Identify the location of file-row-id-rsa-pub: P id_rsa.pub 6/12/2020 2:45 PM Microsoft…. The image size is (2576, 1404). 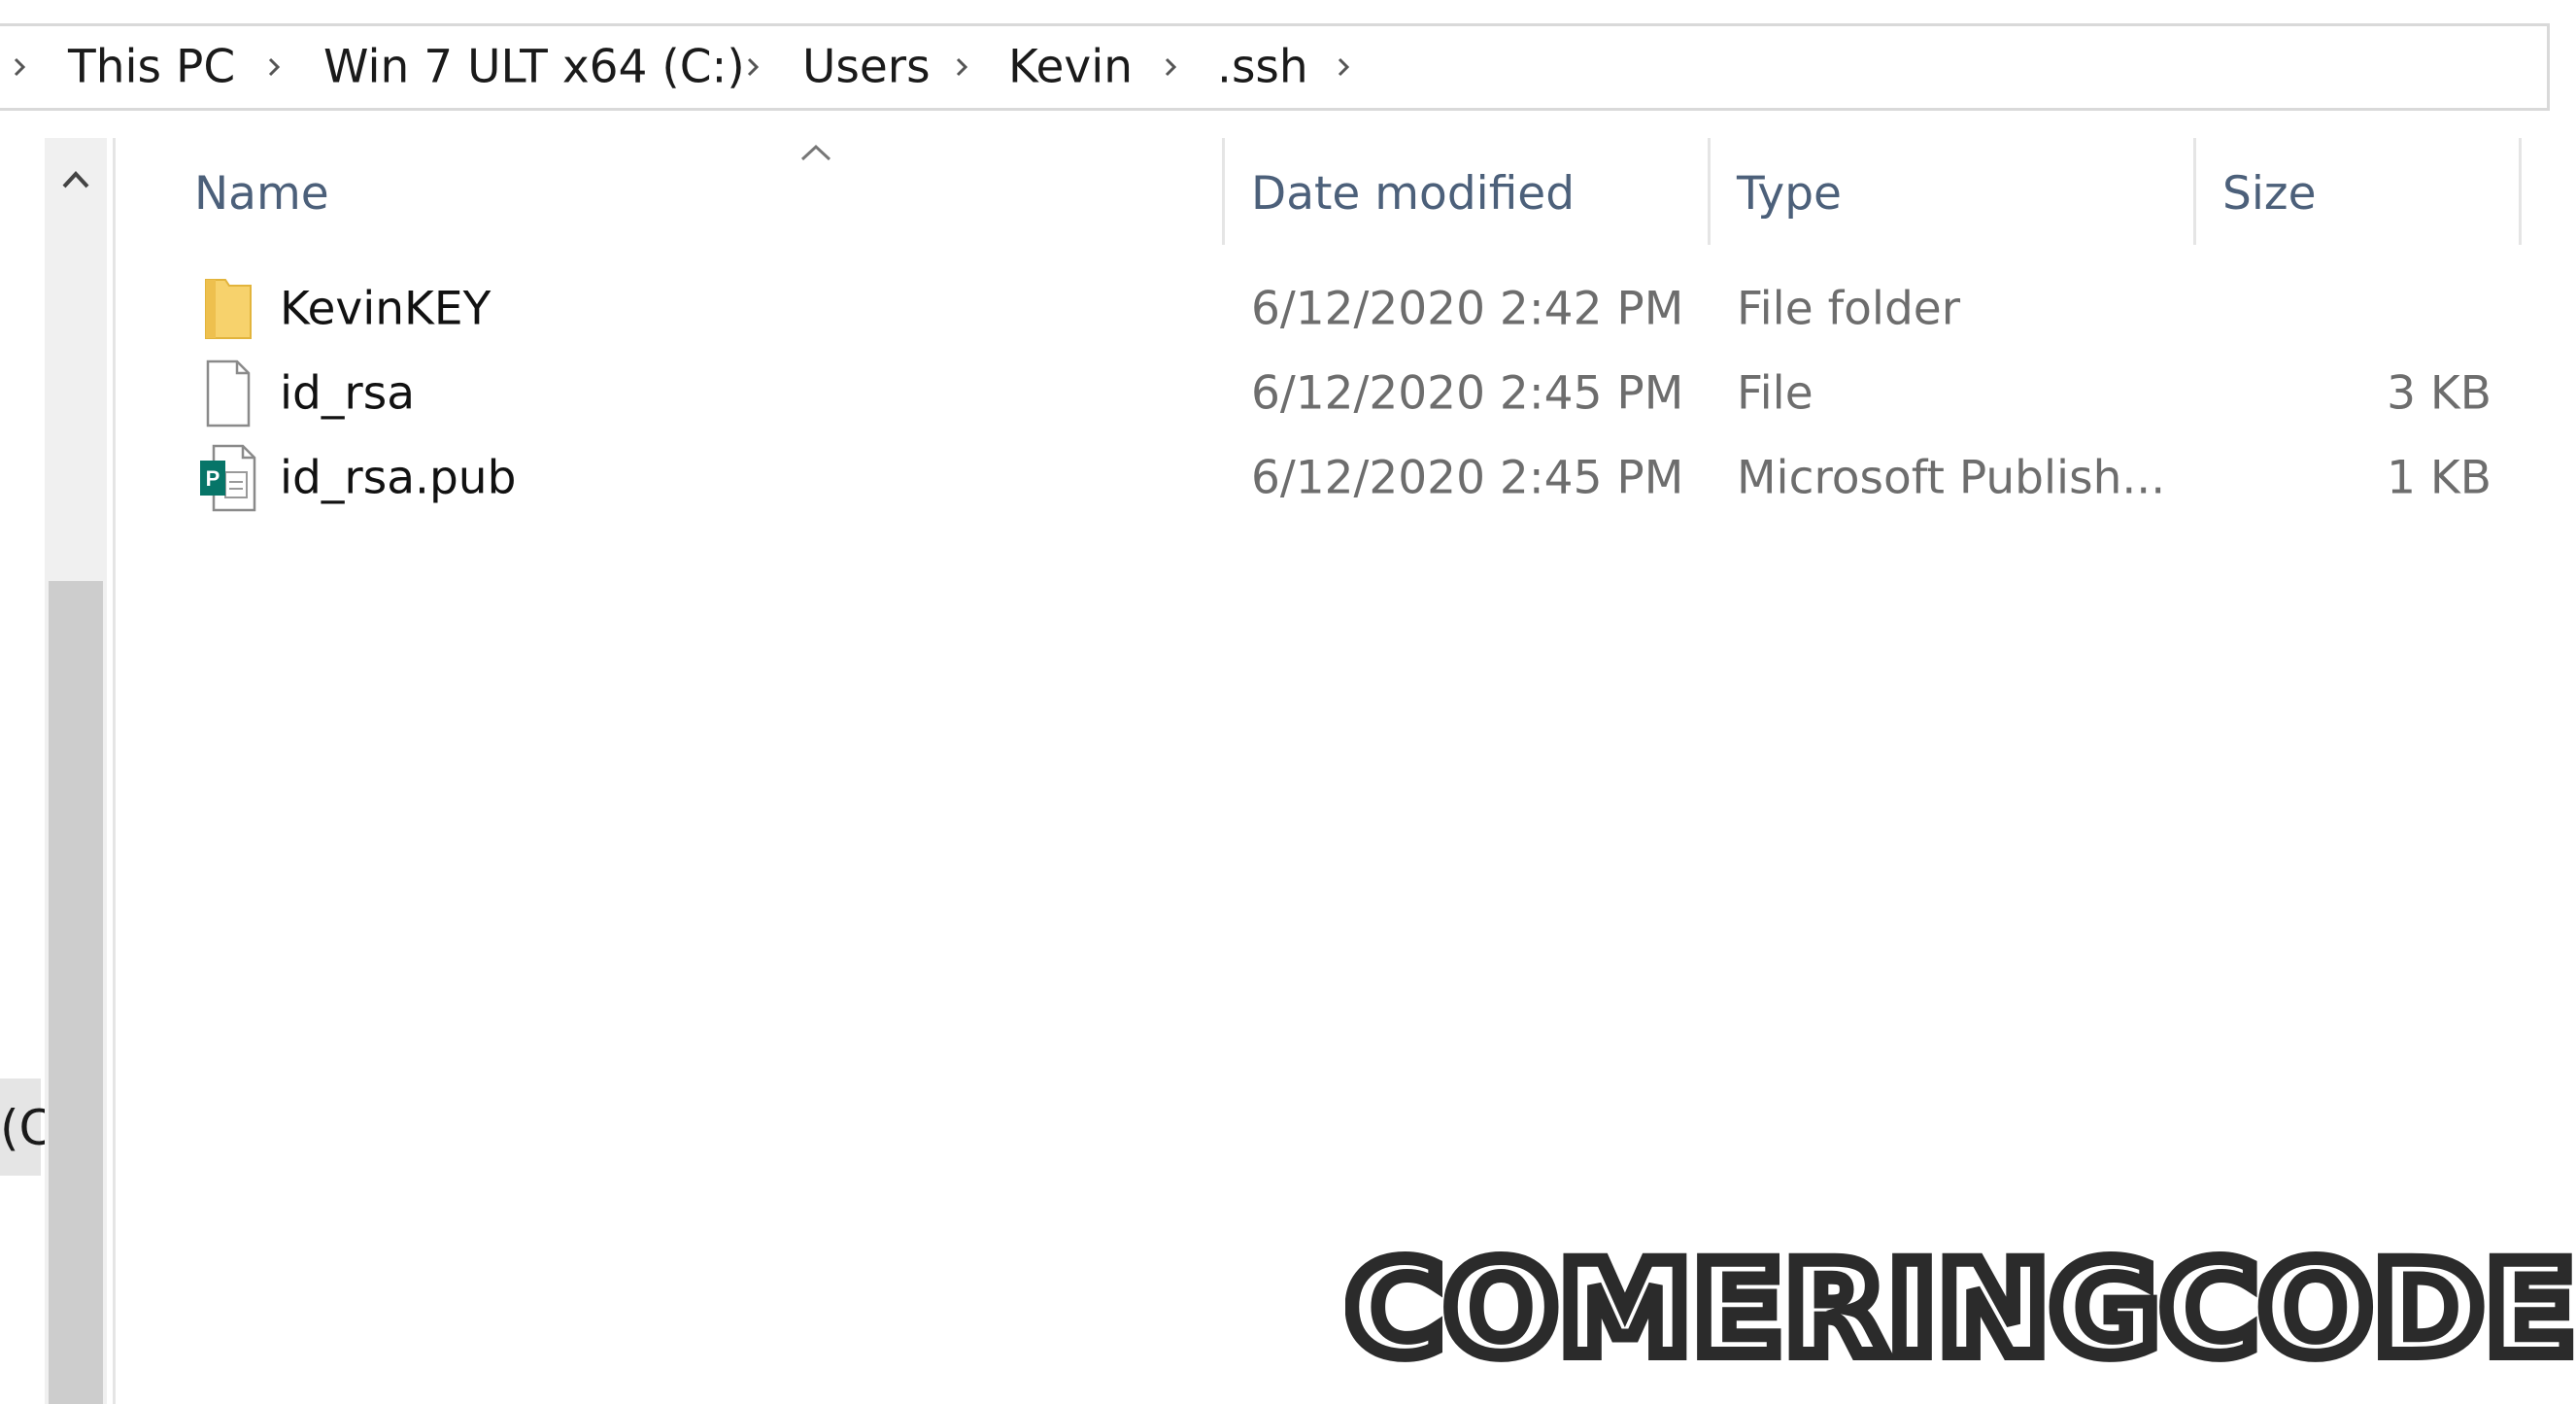
(1350, 478).